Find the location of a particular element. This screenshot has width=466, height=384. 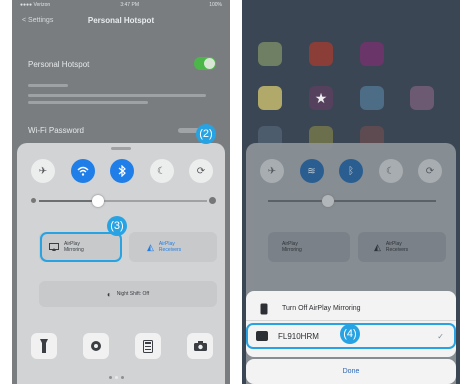

callout-4: (4) is located at coordinates (350, 334).